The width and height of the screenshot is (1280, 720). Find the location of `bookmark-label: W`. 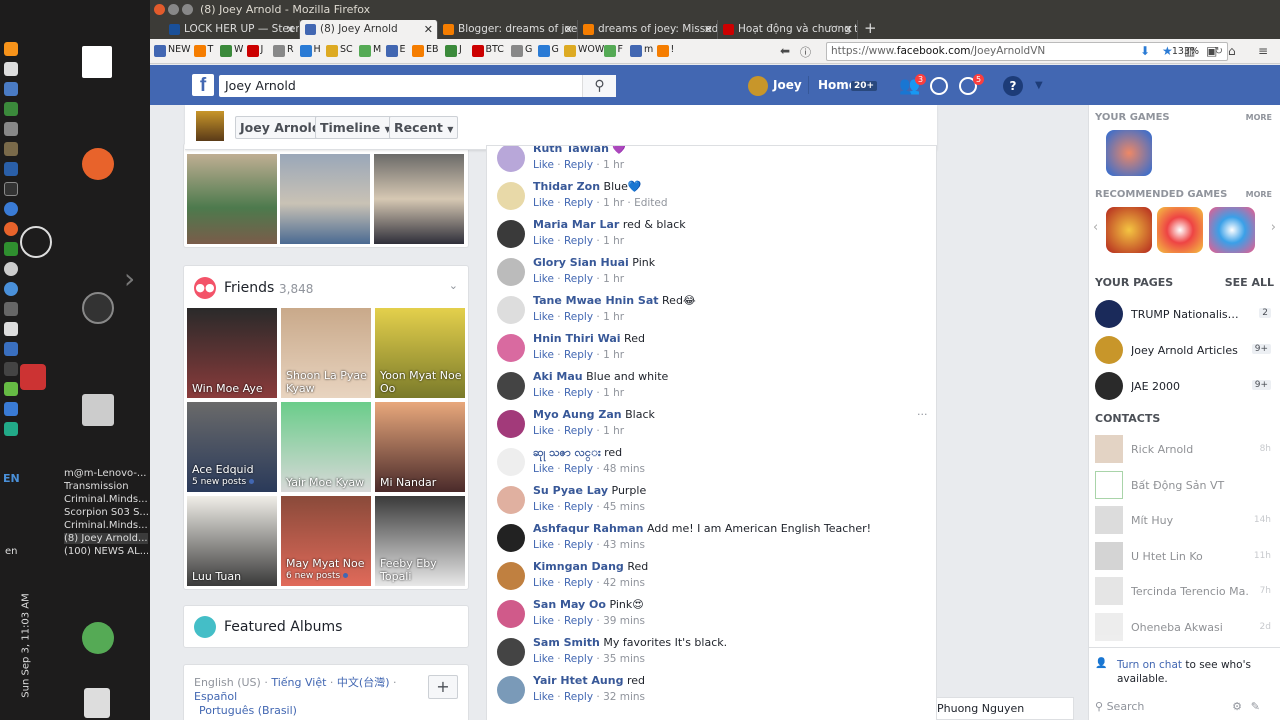

bookmark-label: W is located at coordinates (238, 49).